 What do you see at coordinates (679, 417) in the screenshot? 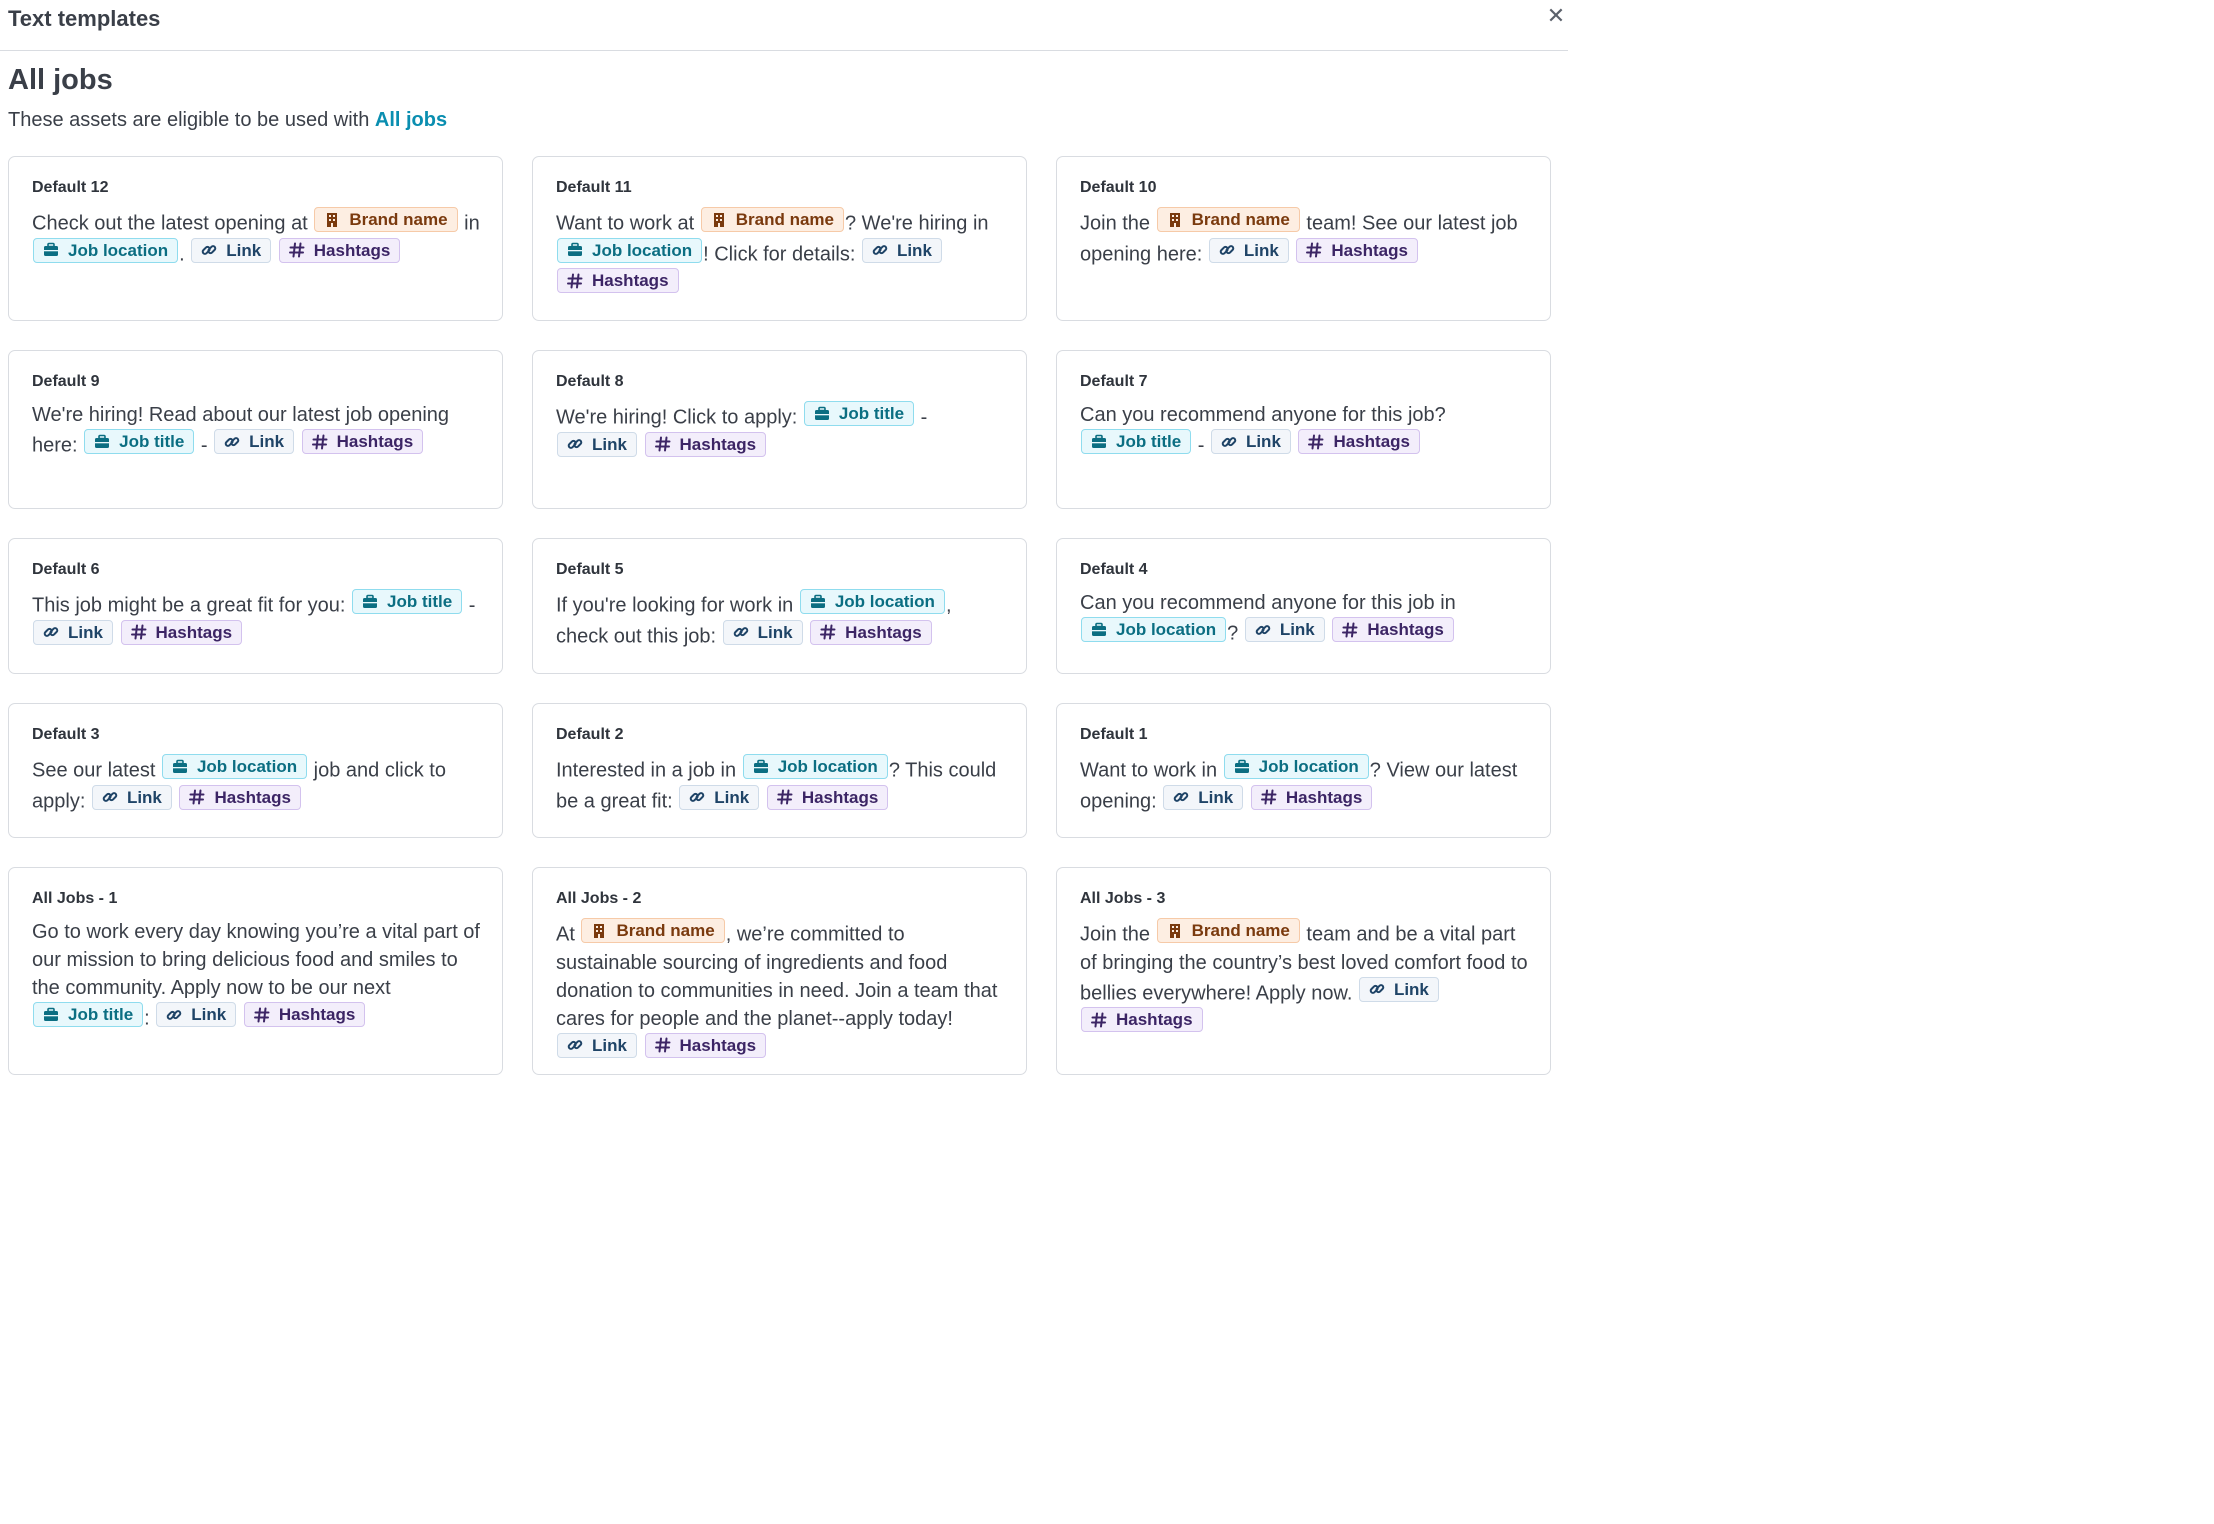
I see `template-text: We're hiring! Click to apply:` at bounding box center [679, 417].